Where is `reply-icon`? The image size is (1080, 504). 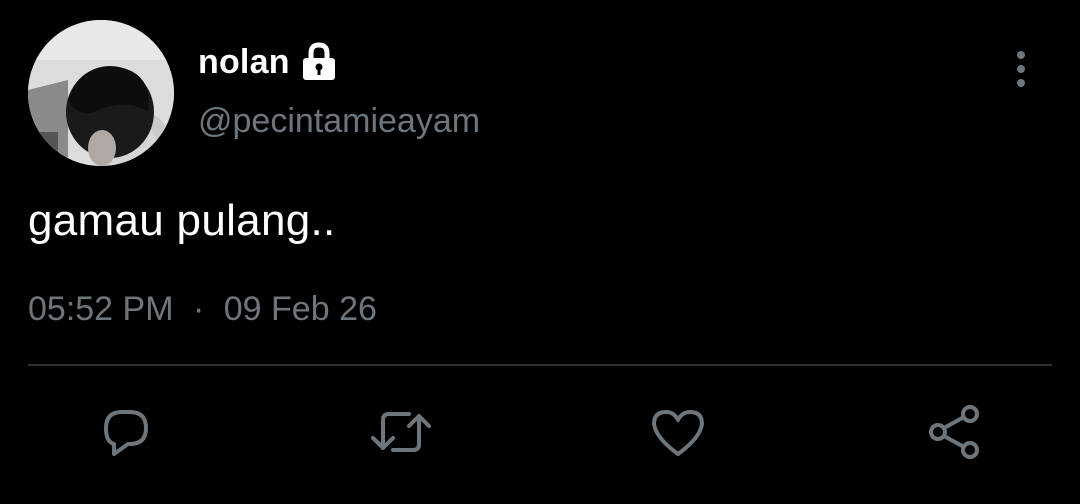
reply-icon is located at coordinates (126, 432).